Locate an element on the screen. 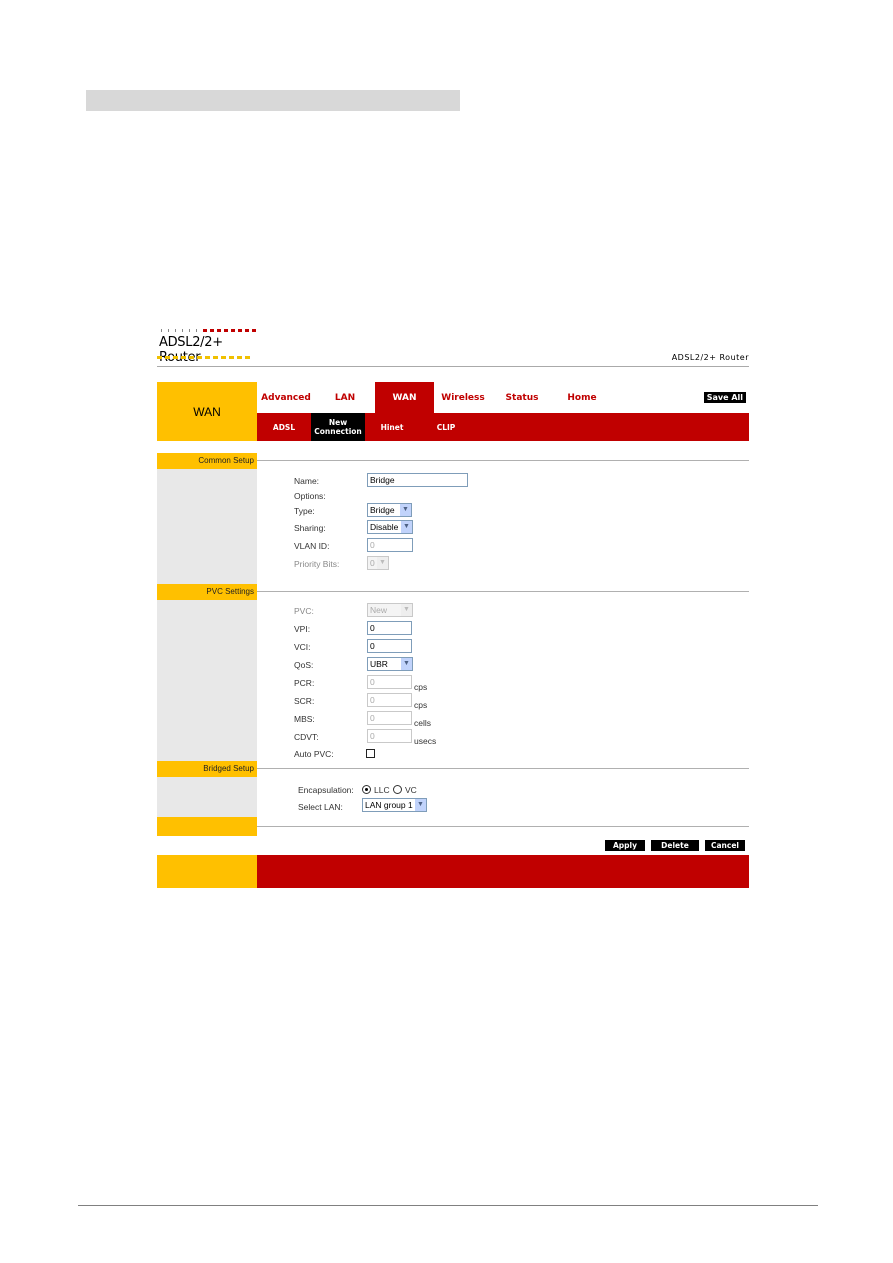  auto-pvc-checkbox is located at coordinates (370, 753).